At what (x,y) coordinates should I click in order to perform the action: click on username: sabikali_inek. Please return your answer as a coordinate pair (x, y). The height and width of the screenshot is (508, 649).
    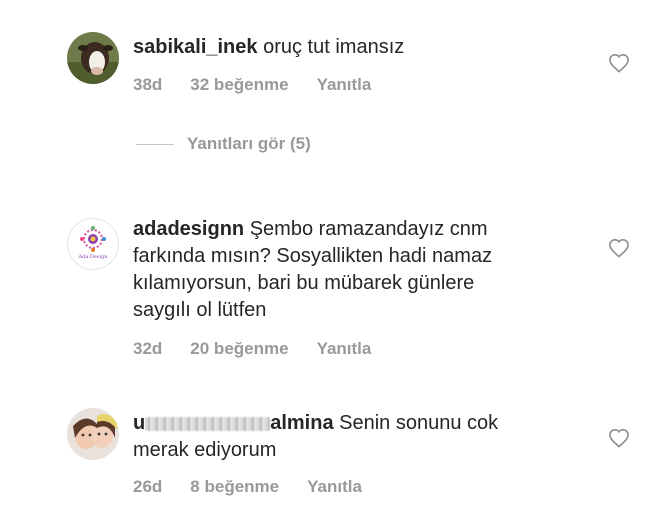
    Looking at the image, I should click on (195, 47).